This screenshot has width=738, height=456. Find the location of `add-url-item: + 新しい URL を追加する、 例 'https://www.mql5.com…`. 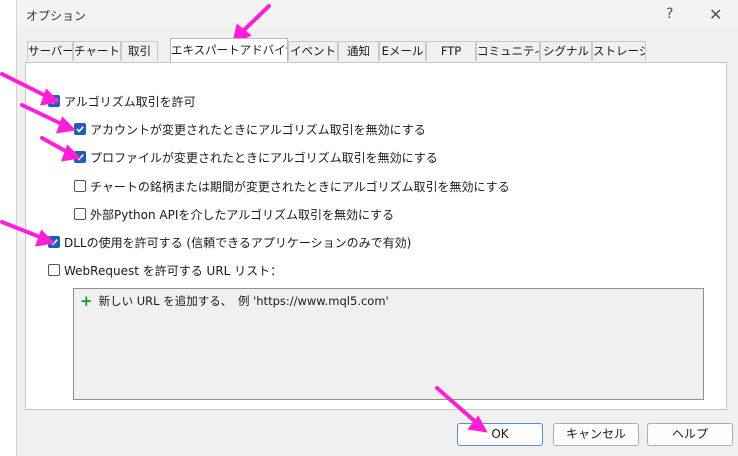

add-url-item: + 新しい URL を追加する、 例 'https://www.mql5.com… is located at coordinates (234, 301).